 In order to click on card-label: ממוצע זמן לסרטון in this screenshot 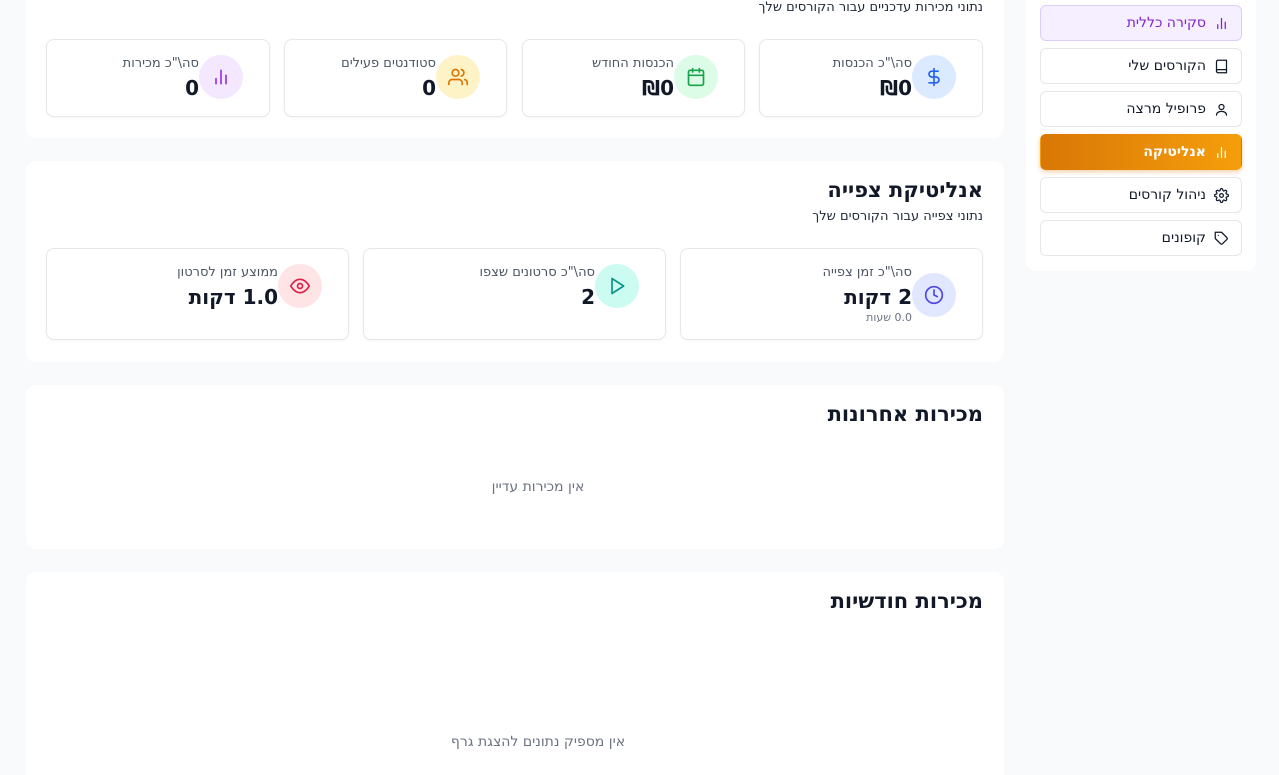, I will do `click(227, 272)`.